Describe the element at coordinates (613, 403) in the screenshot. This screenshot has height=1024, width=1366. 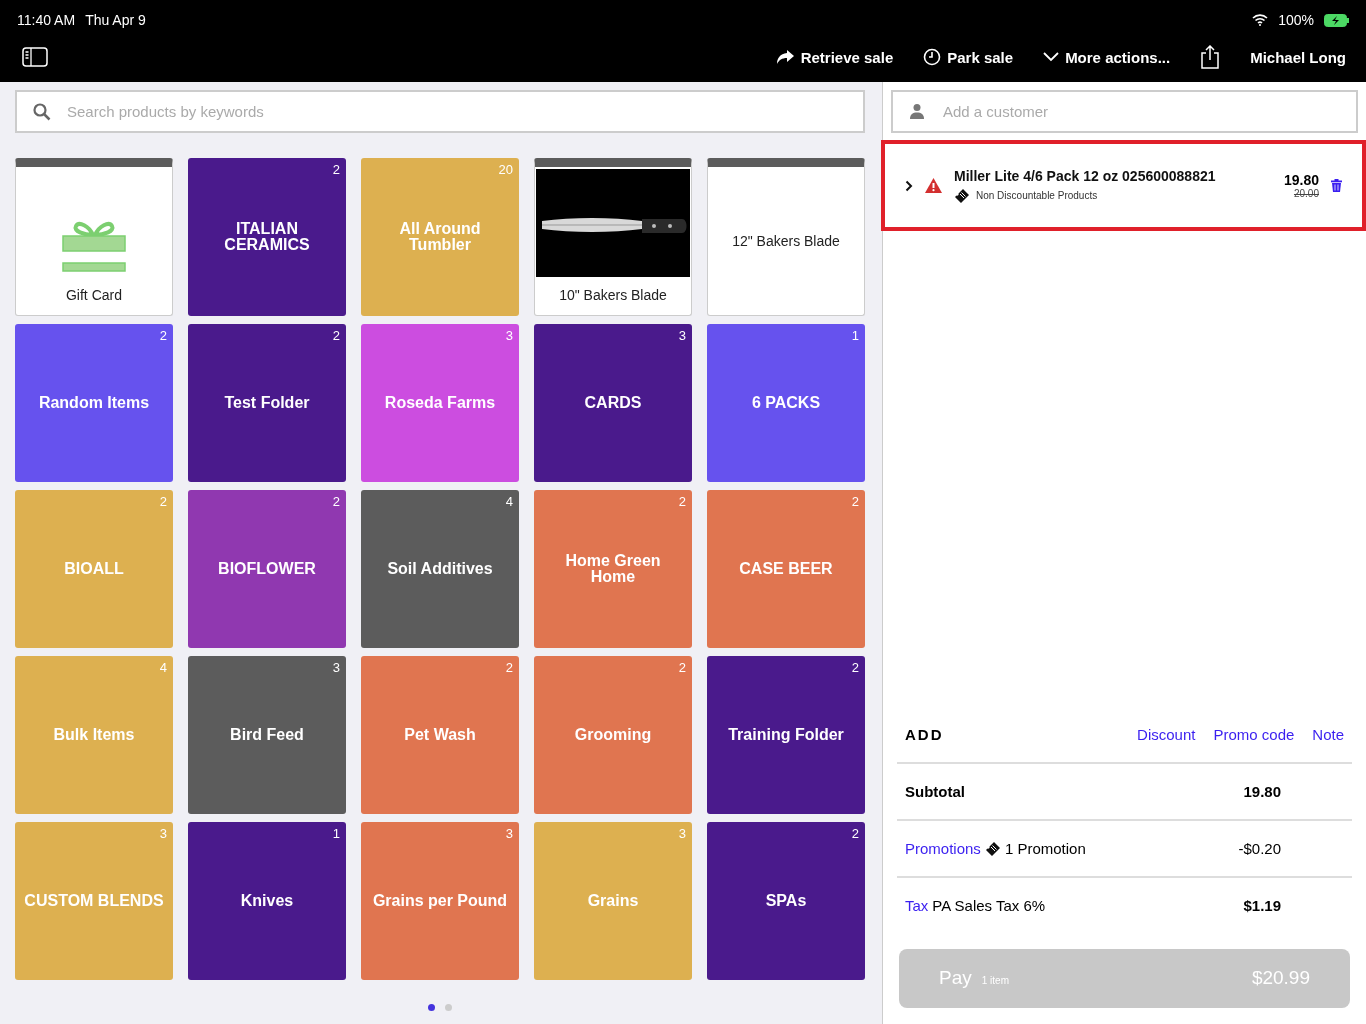
I see `folder-tile: CARDS 3` at that location.